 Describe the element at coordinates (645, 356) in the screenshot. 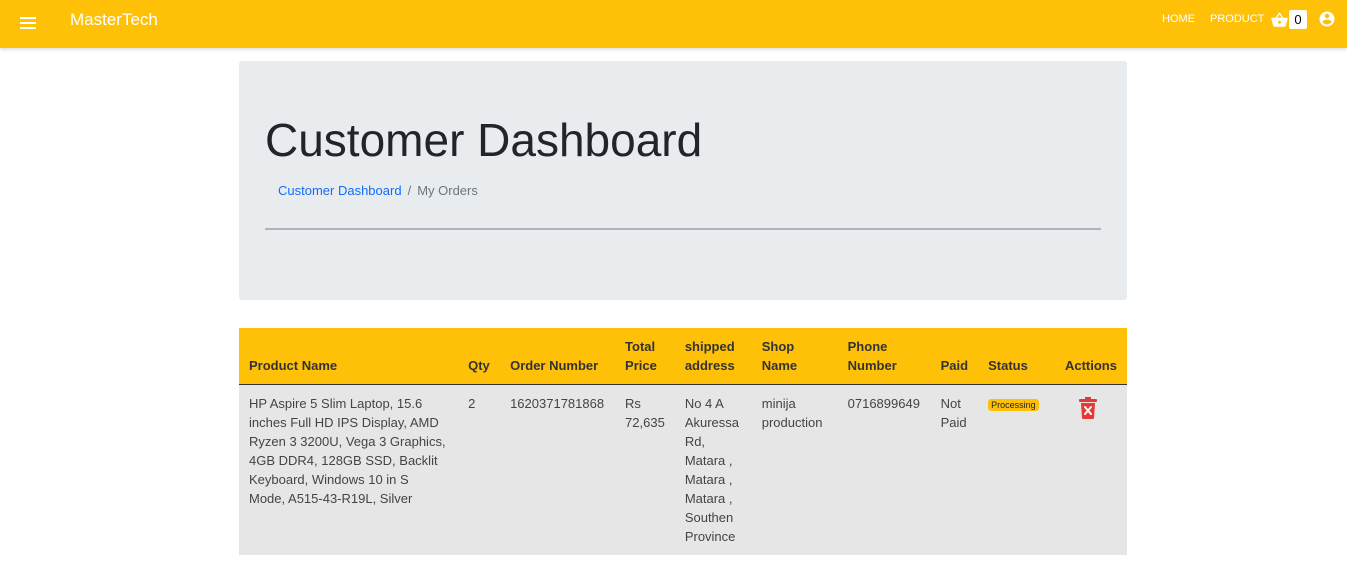

I see `col-header-total-price: Total Price` at that location.